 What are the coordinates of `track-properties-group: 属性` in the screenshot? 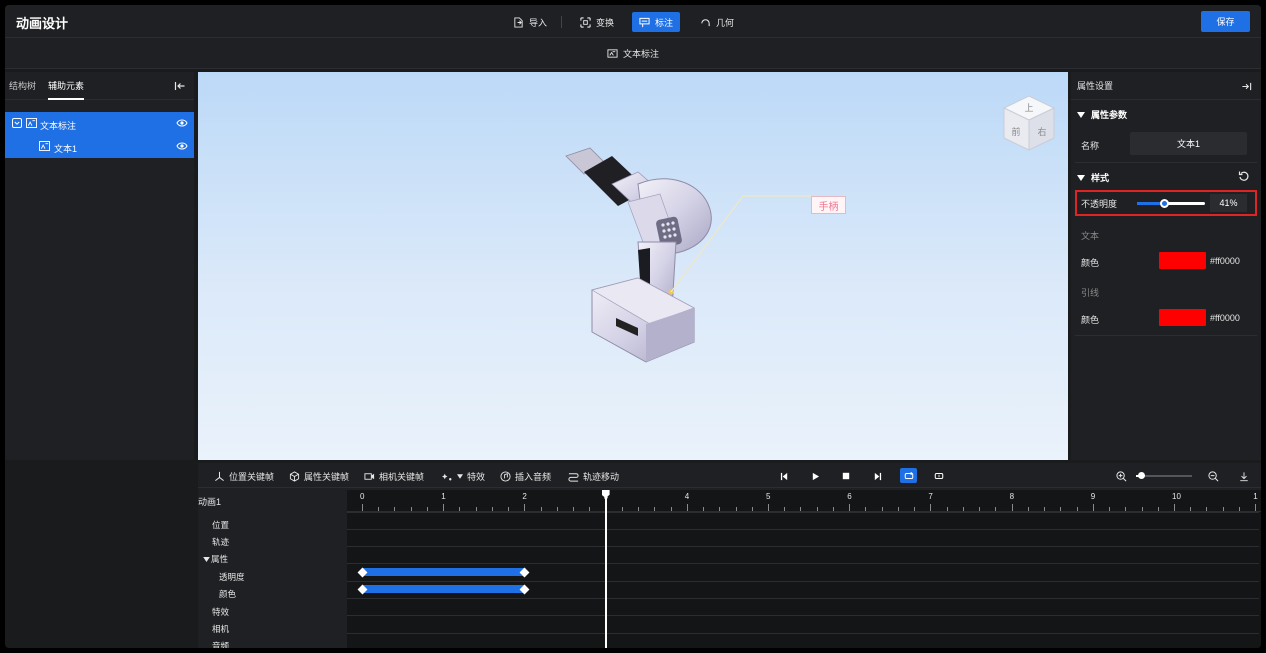 It's located at (215, 559).